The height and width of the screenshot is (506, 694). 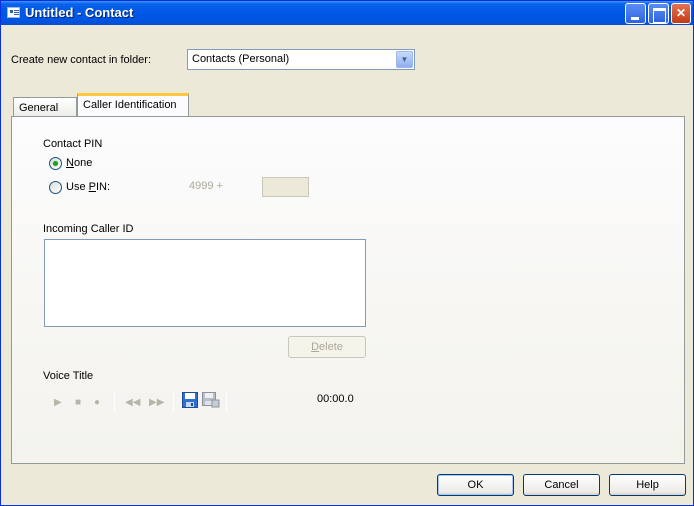 I want to click on incoming-caller-id-heading: Incoming Caller ID, so click(x=88, y=229).